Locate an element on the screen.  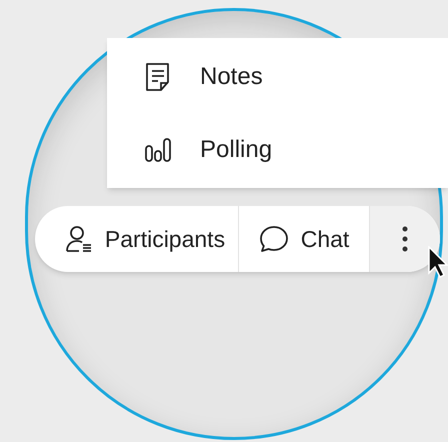
speech-bubble-icon is located at coordinates (273, 239).